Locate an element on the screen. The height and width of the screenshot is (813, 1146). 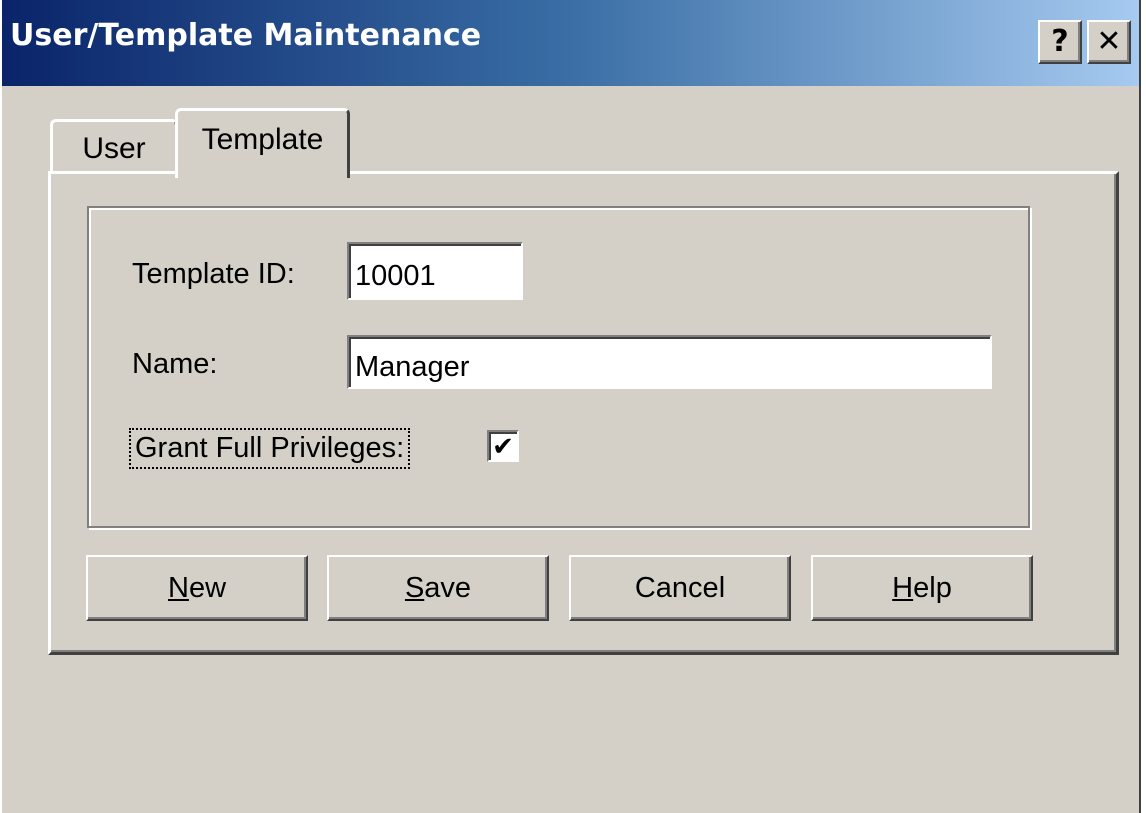
help-label-rest: elp is located at coordinates (932, 587).